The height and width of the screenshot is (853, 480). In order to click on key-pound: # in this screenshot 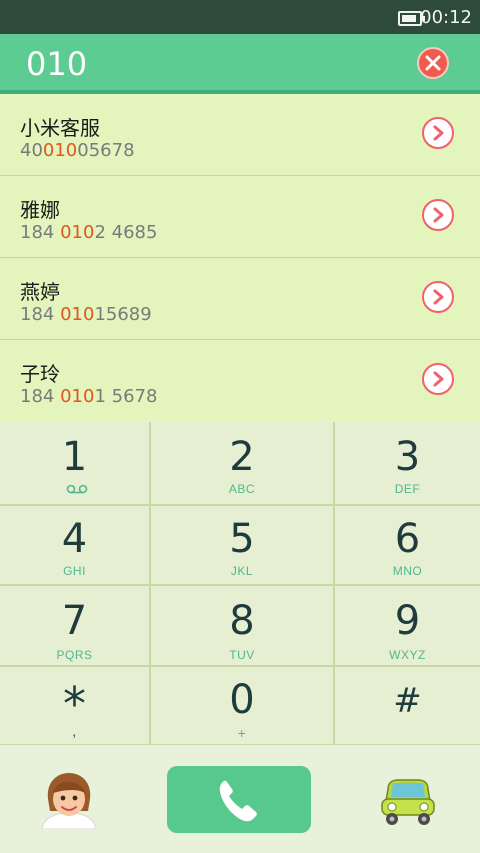, I will do `click(407, 705)`.